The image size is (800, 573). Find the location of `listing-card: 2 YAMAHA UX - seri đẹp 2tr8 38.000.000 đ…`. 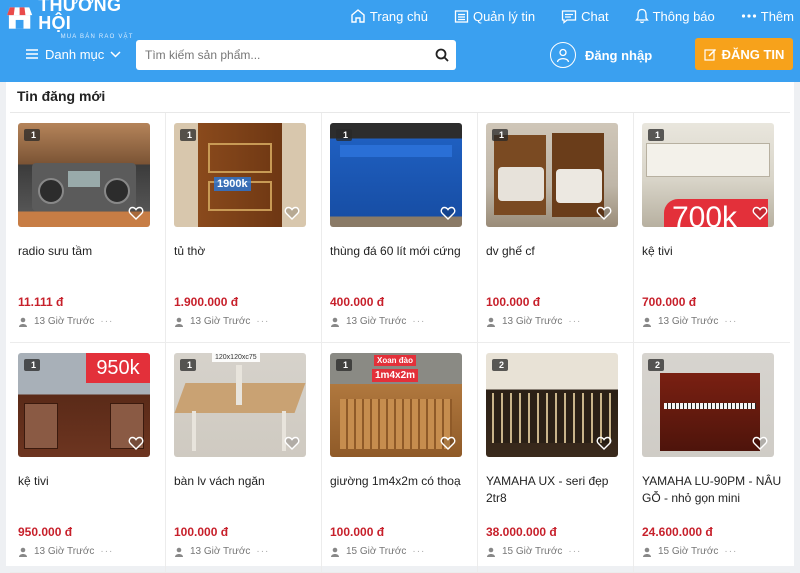

listing-card: 2 YAMAHA UX - seri đẹp 2tr8 38.000.000 đ… is located at coordinates (556, 458).